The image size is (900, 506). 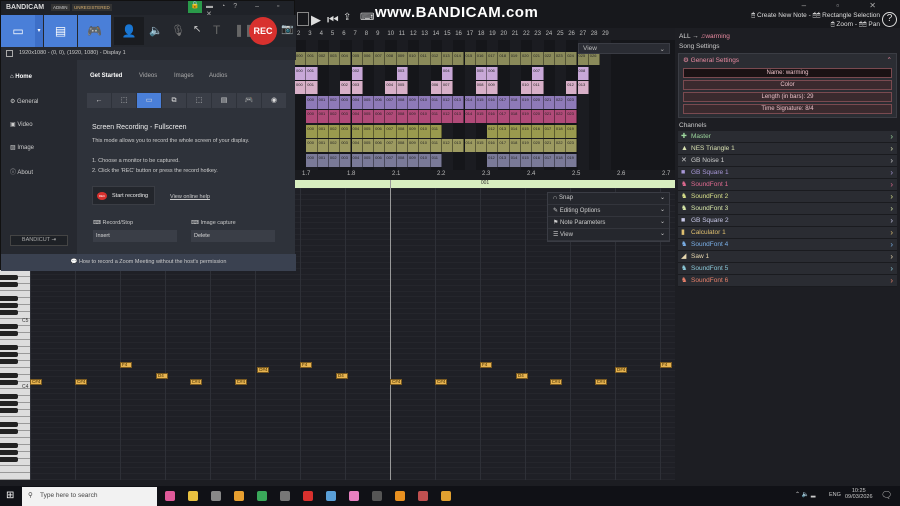 What do you see at coordinates (886, 495) in the screenshot?
I see `notification-icon: 🗨` at bounding box center [886, 495].